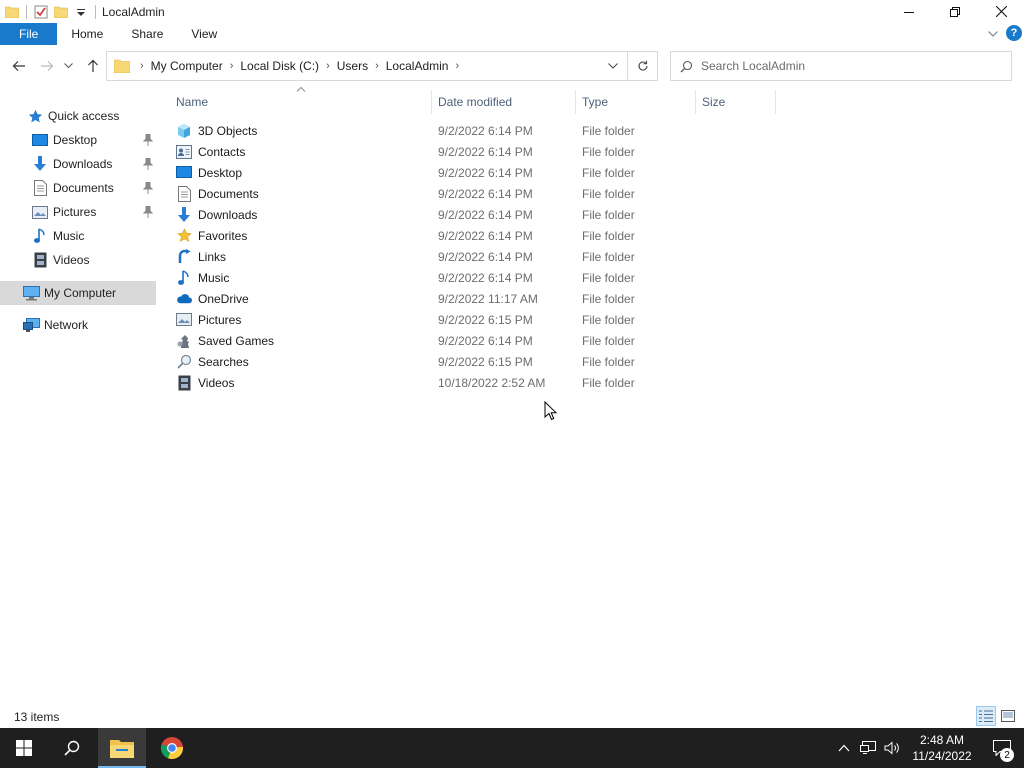  Describe the element at coordinates (417, 66) in the screenshot. I see `breadcrumb-localadmin: LocalAdmin` at that location.